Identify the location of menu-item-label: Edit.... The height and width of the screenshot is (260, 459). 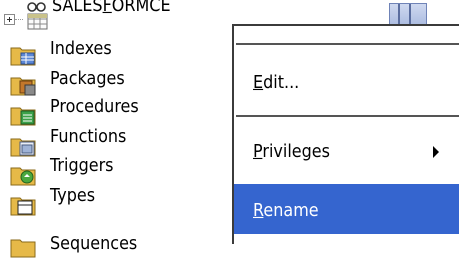
(276, 82).